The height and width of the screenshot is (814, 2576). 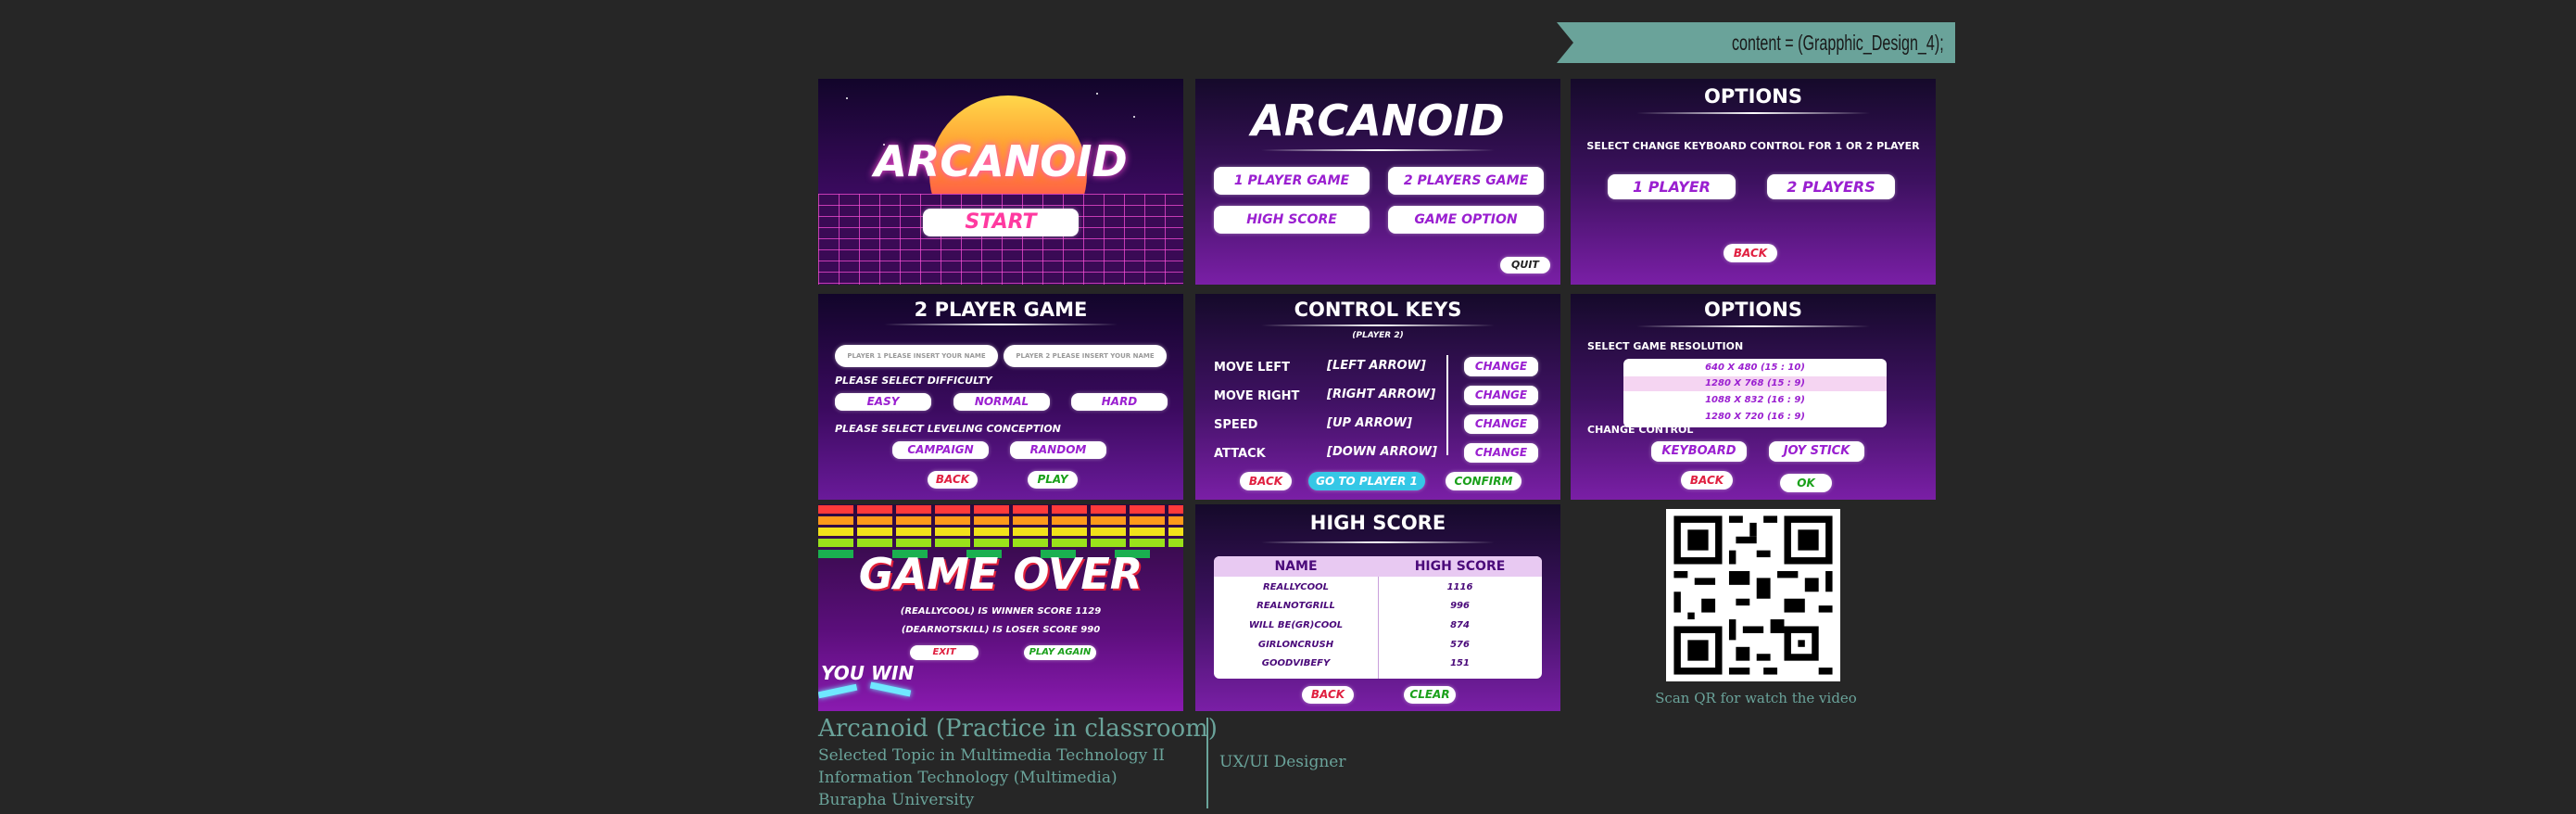 I want to click on paddle, so click(x=838, y=691).